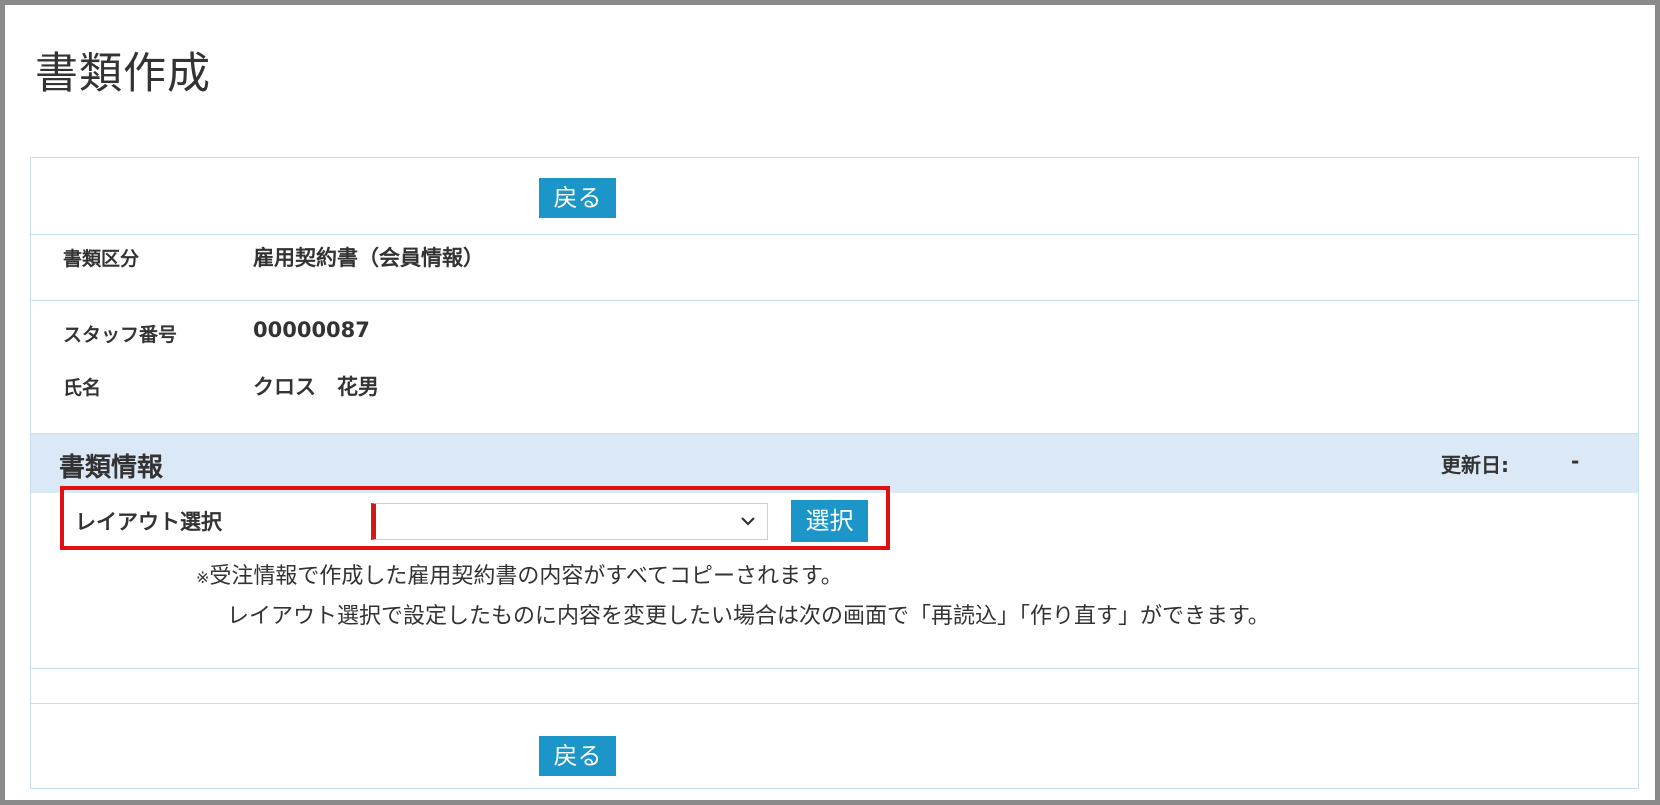 This screenshot has height=805, width=1660. I want to click on updated-date-label: 更新日:, so click(1475, 465).